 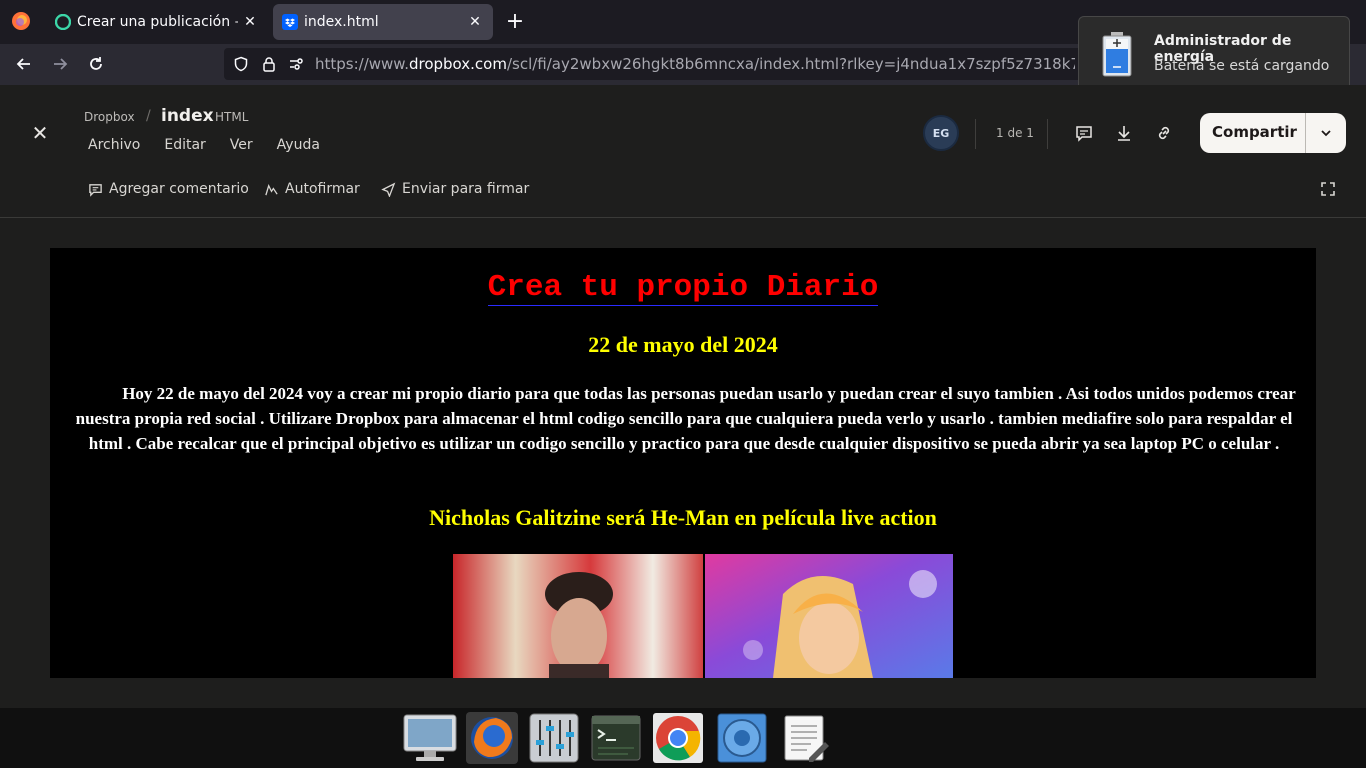 What do you see at coordinates (554, 738) in the screenshot?
I see `mixer-icon` at bounding box center [554, 738].